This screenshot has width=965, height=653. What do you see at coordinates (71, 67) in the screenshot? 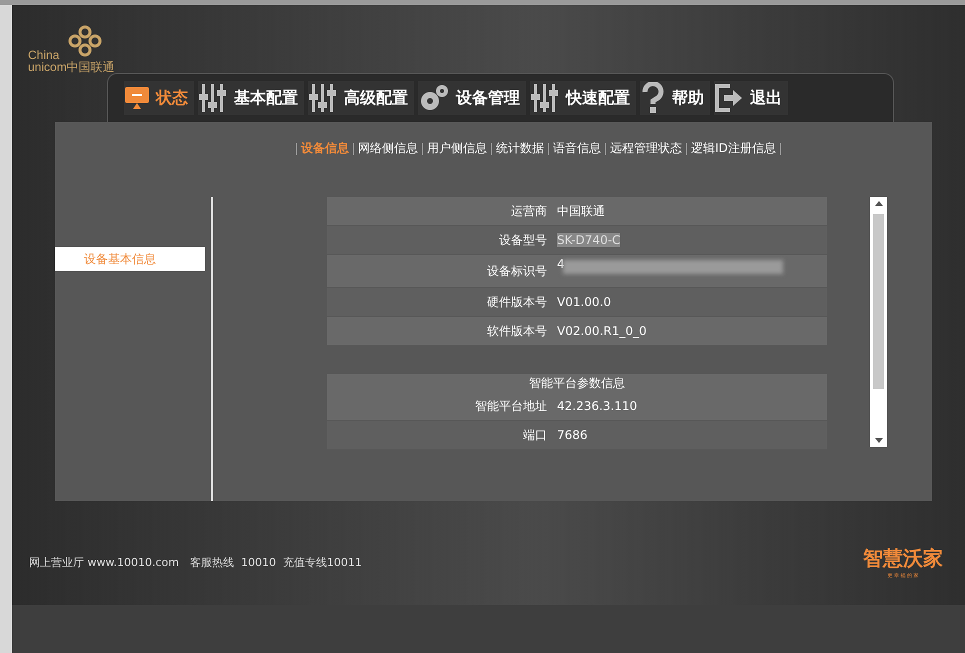
I see `logo-text: unicom中国联通` at bounding box center [71, 67].